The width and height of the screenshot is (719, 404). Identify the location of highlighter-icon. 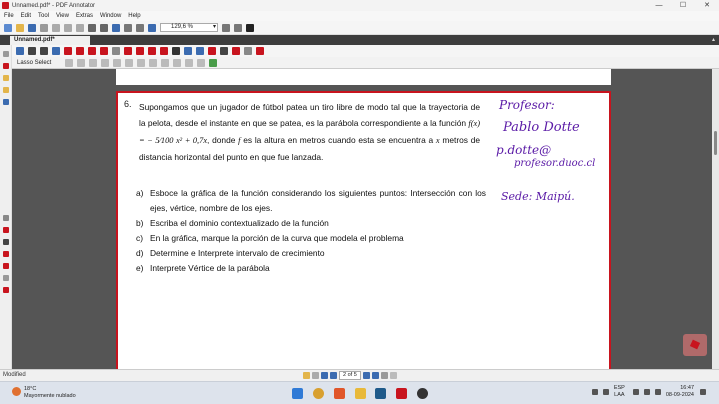
(80, 51).